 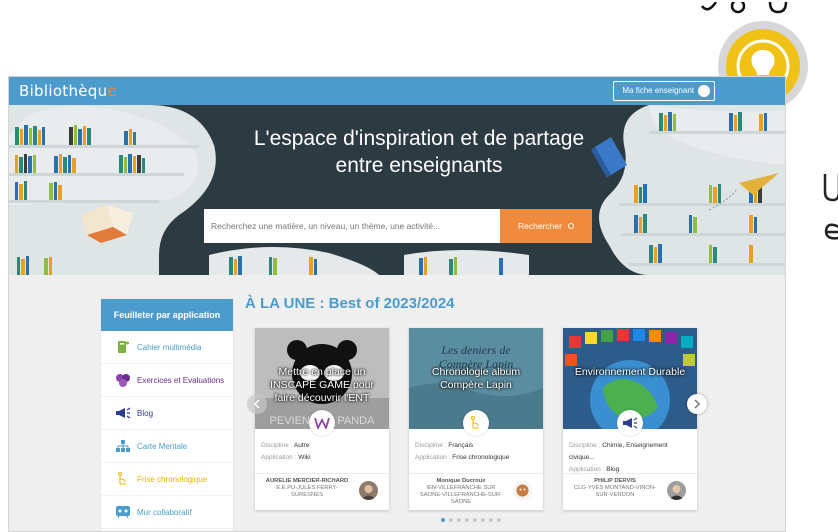 What do you see at coordinates (476, 378) in the screenshot?
I see `card-title: Chronologie album Compère Lapin` at bounding box center [476, 378].